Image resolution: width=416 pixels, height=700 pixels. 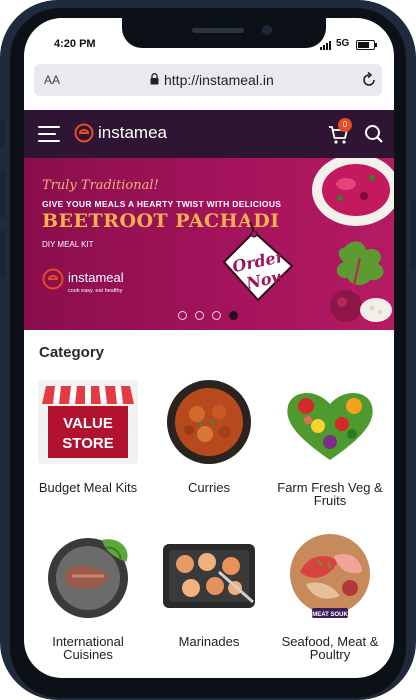 What do you see at coordinates (87, 443) in the screenshot?
I see `value-store-sign-line2: STORE` at bounding box center [87, 443].